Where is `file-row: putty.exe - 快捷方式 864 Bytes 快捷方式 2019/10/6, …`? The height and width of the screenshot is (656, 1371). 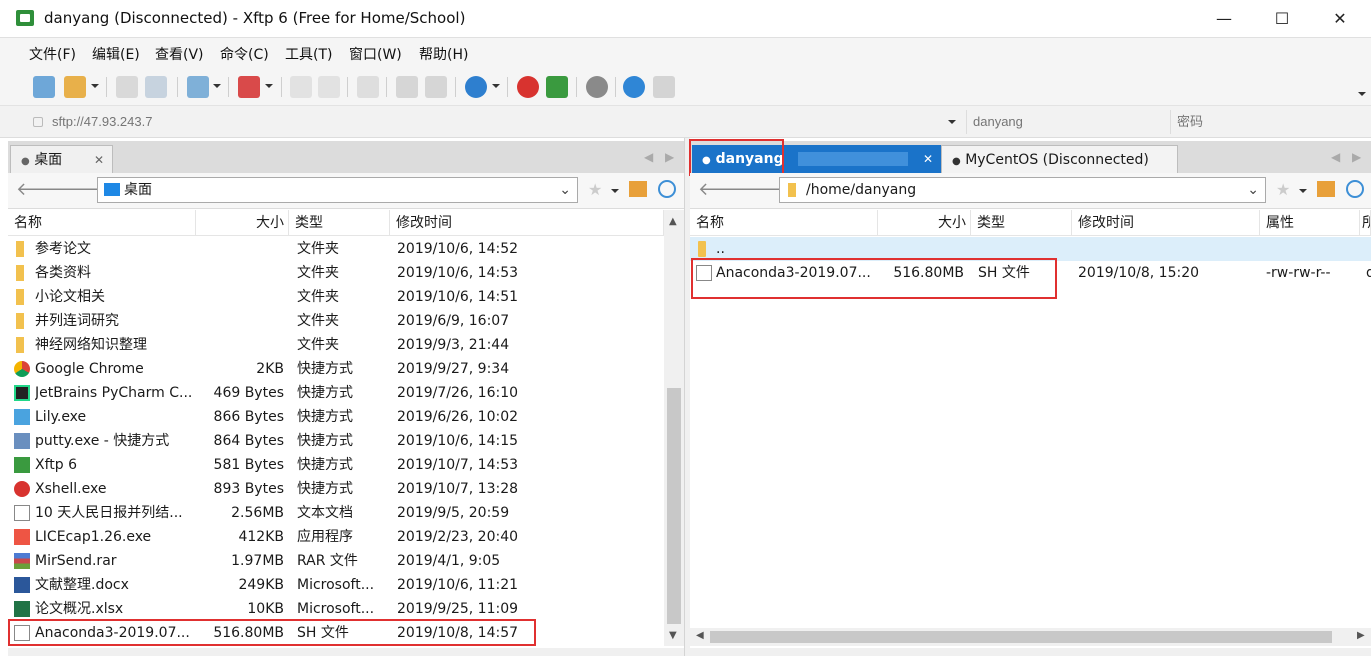 file-row: putty.exe - 快捷方式 864 Bytes 快捷方式 2019/10/6, … is located at coordinates (336, 441).